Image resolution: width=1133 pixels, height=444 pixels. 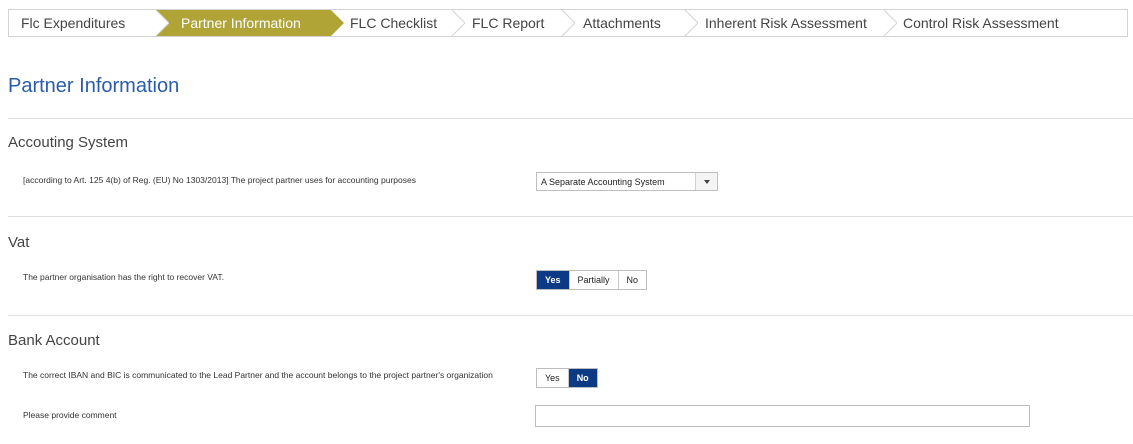 I want to click on vat-yes-option: Yes, so click(x=553, y=280).